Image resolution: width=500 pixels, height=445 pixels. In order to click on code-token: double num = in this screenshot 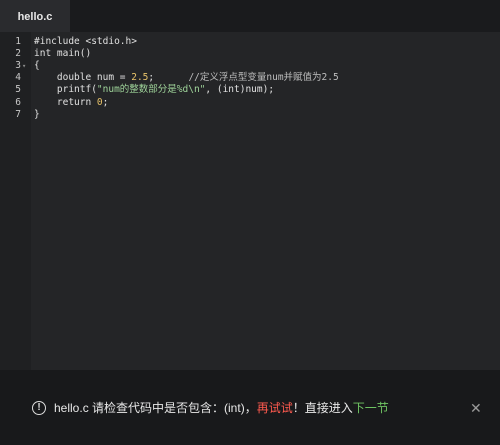, I will do `click(83, 78)`.